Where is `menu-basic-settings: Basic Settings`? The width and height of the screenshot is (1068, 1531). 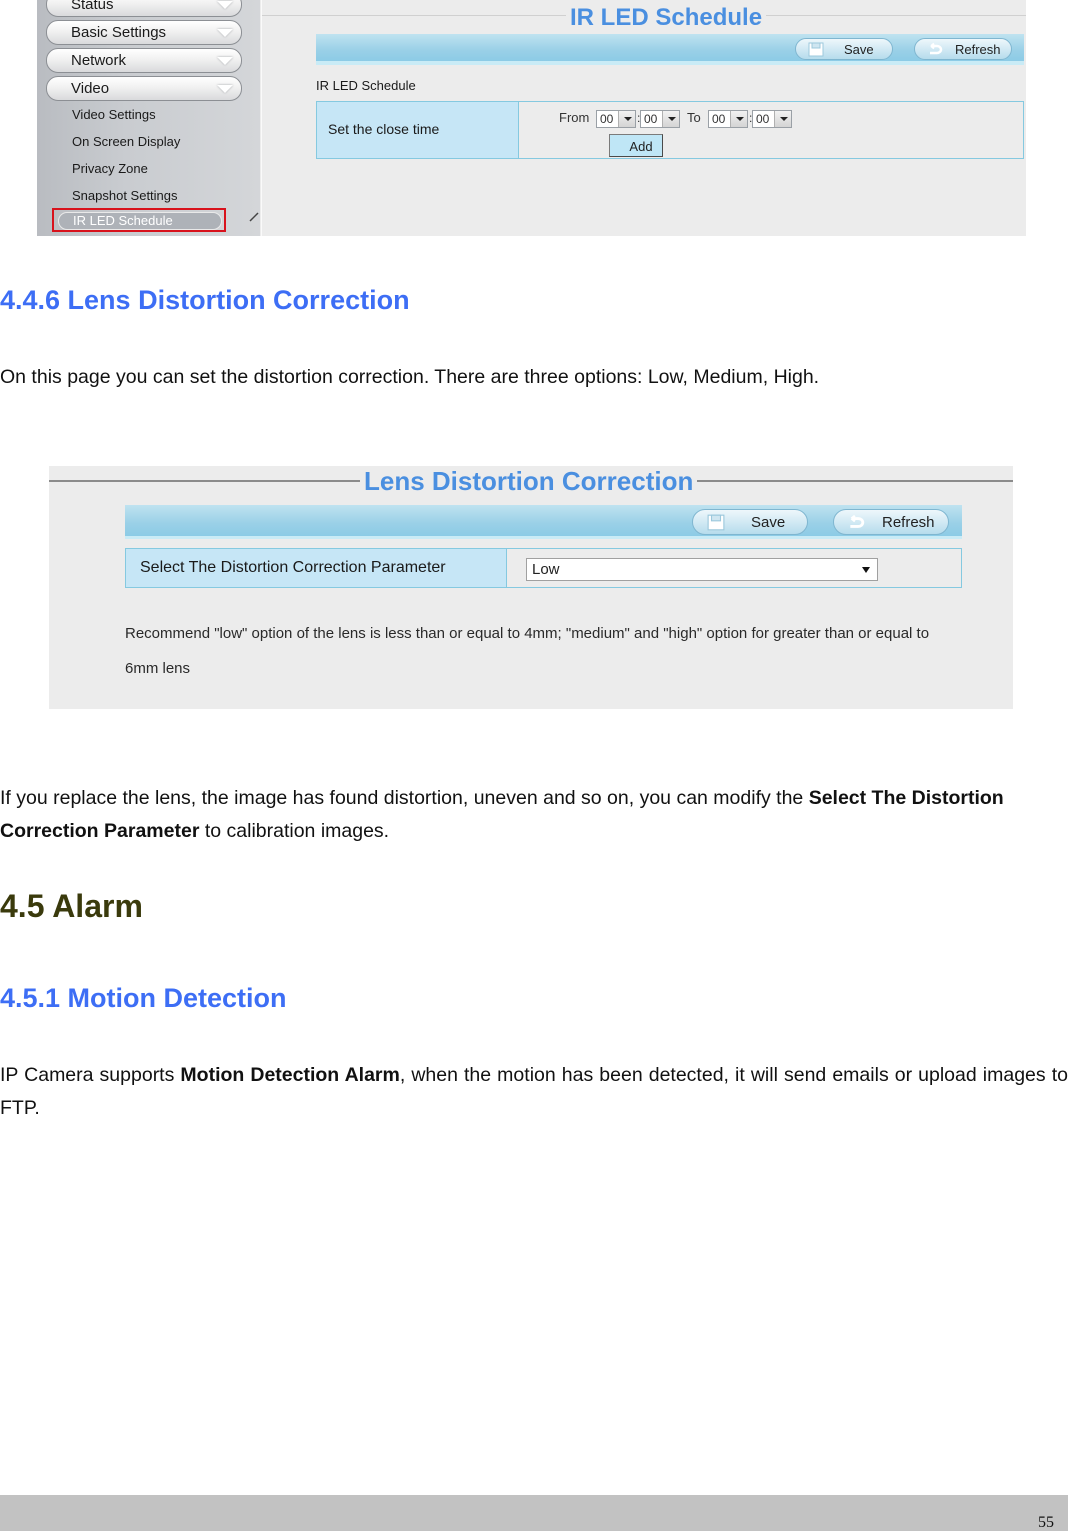
menu-basic-settings: Basic Settings is located at coordinates (144, 32).